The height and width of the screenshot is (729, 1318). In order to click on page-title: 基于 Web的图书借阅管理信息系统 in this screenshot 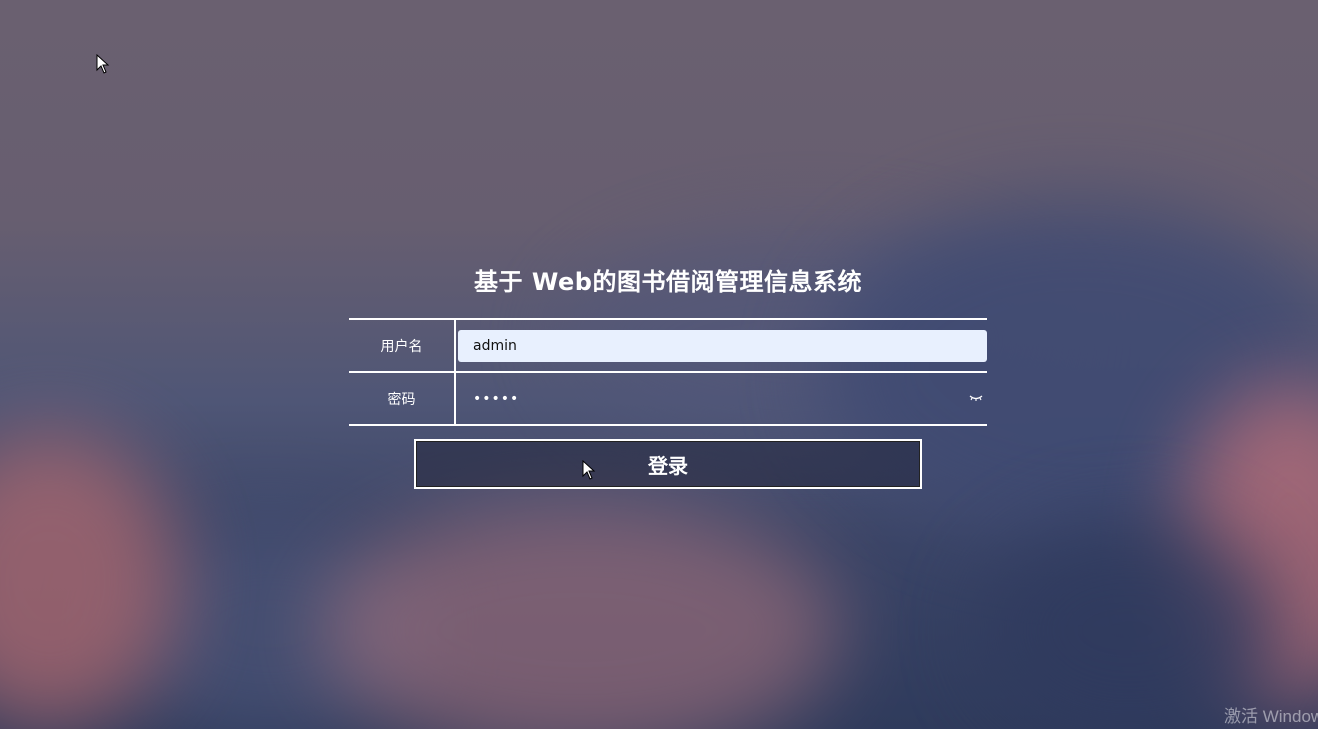, I will do `click(668, 282)`.